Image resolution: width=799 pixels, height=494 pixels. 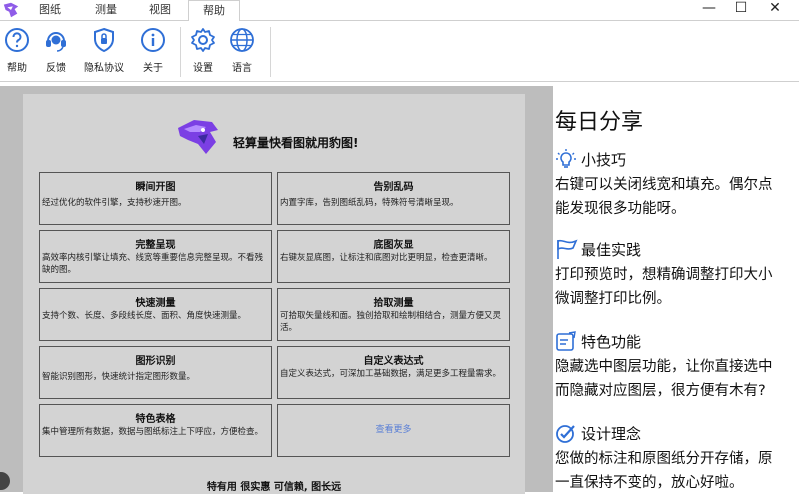 I want to click on help-button: 帮助, so click(x=18, y=52).